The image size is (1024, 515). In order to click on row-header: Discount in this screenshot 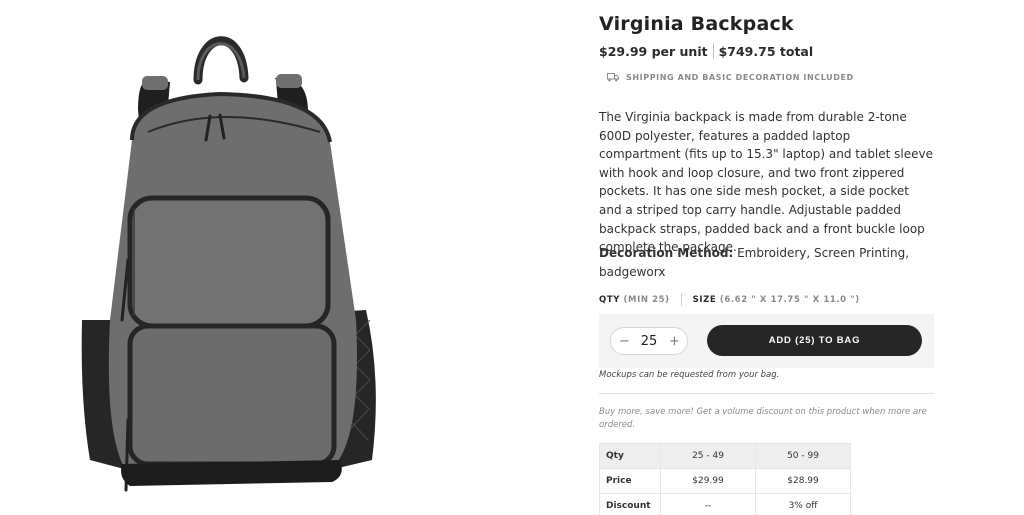, I will do `click(630, 504)`.